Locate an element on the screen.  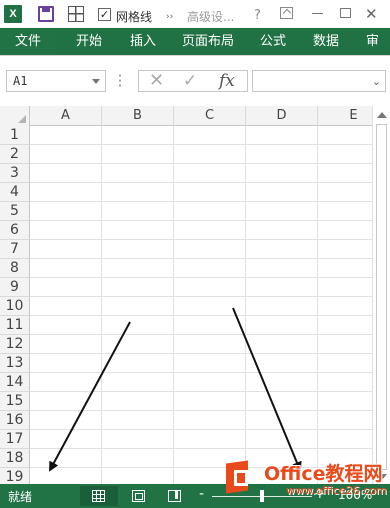
gridlines-checkbox: ✓ is located at coordinates (104, 14).